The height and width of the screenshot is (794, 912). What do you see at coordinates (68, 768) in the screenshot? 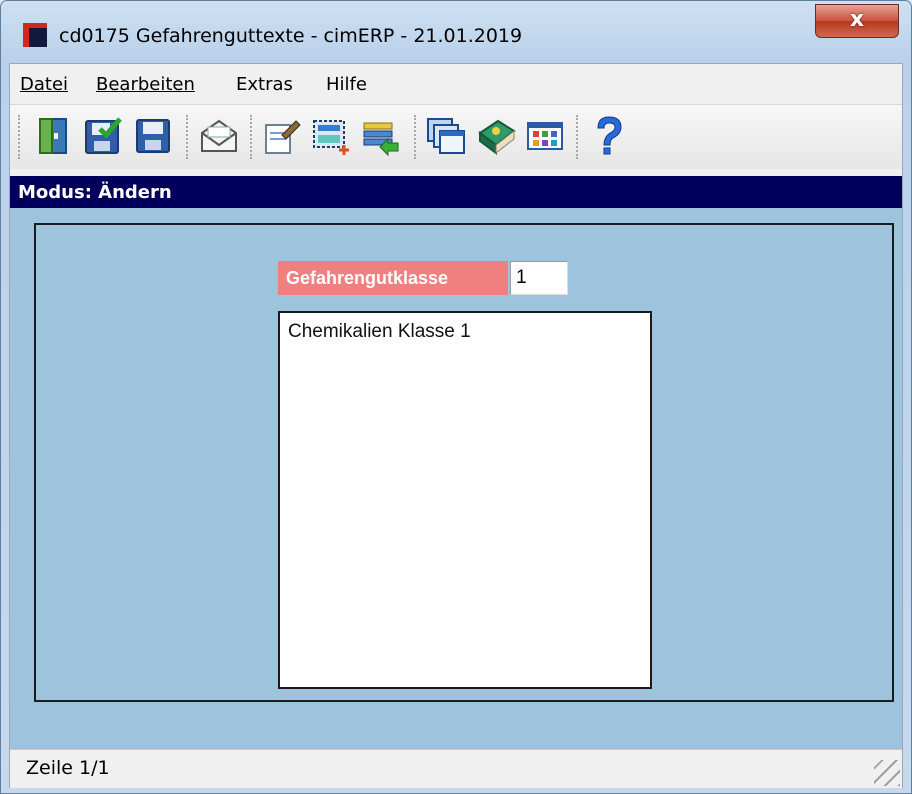
I see `status-text: Zeile 1/1` at bounding box center [68, 768].